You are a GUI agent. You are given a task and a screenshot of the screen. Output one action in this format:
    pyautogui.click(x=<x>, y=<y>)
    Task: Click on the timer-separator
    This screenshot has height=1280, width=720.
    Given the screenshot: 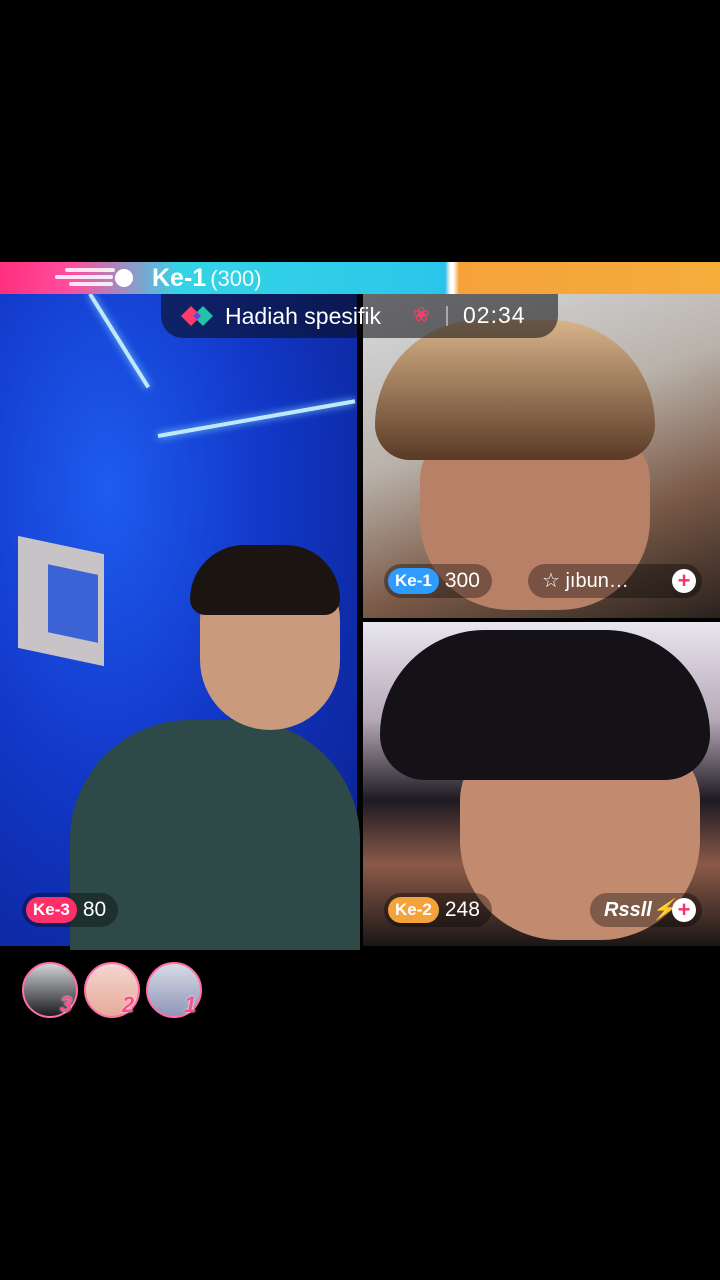 What is the action you would take?
    pyautogui.click(x=447, y=316)
    